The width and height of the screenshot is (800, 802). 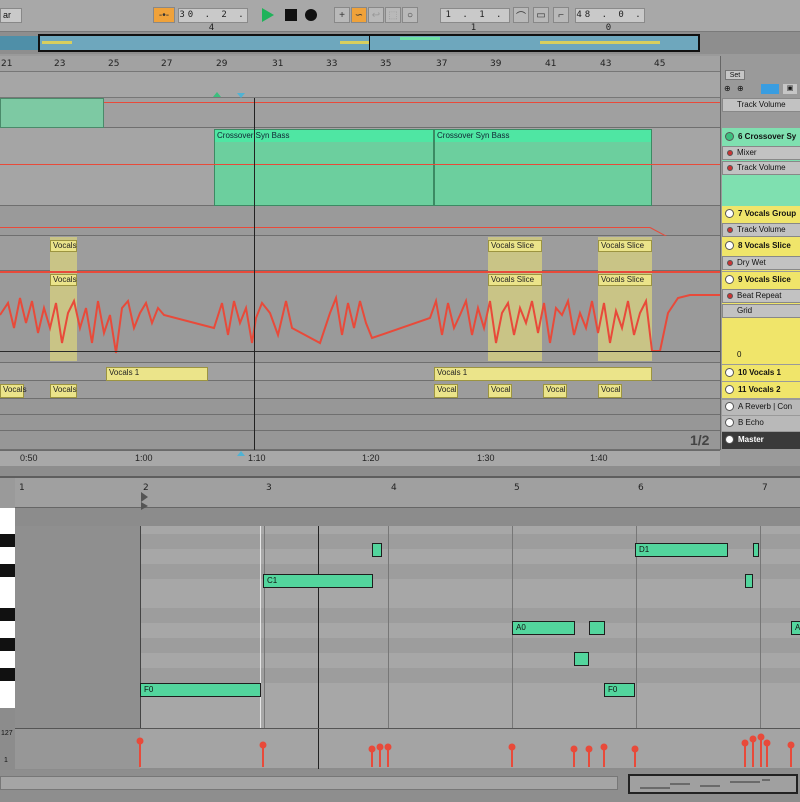 What do you see at coordinates (735, 75) in the screenshot?
I see `set-button: Set` at bounding box center [735, 75].